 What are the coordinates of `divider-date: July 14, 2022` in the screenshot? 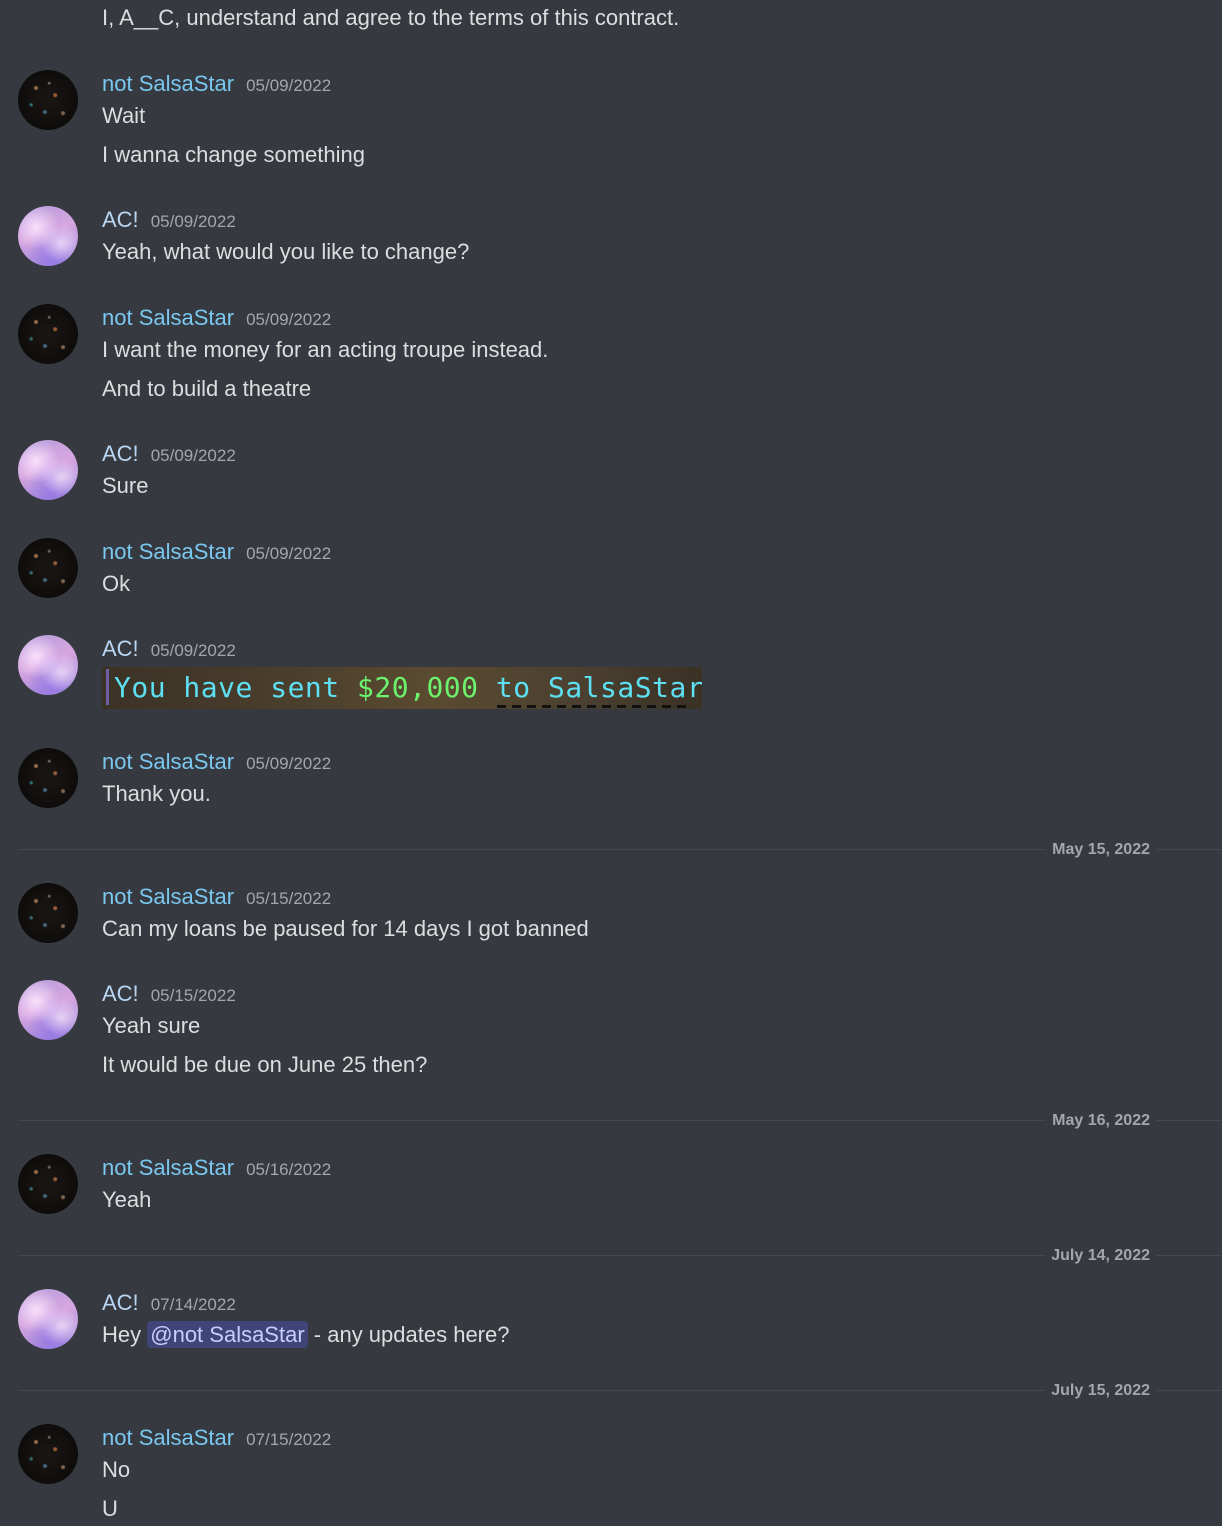 It's located at (1100, 1256).